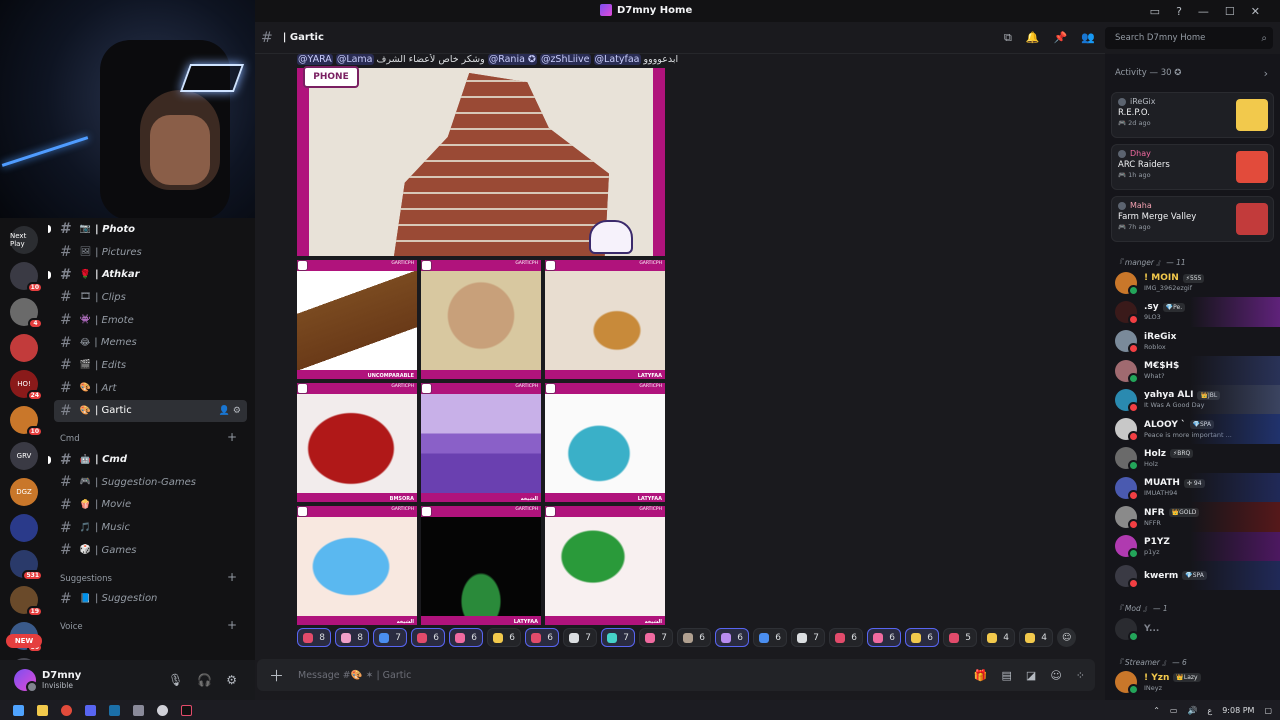 This screenshot has height=720, width=1280. Describe the element at coordinates (1174, 710) in the screenshot. I see `network-icon: ▭` at that location.